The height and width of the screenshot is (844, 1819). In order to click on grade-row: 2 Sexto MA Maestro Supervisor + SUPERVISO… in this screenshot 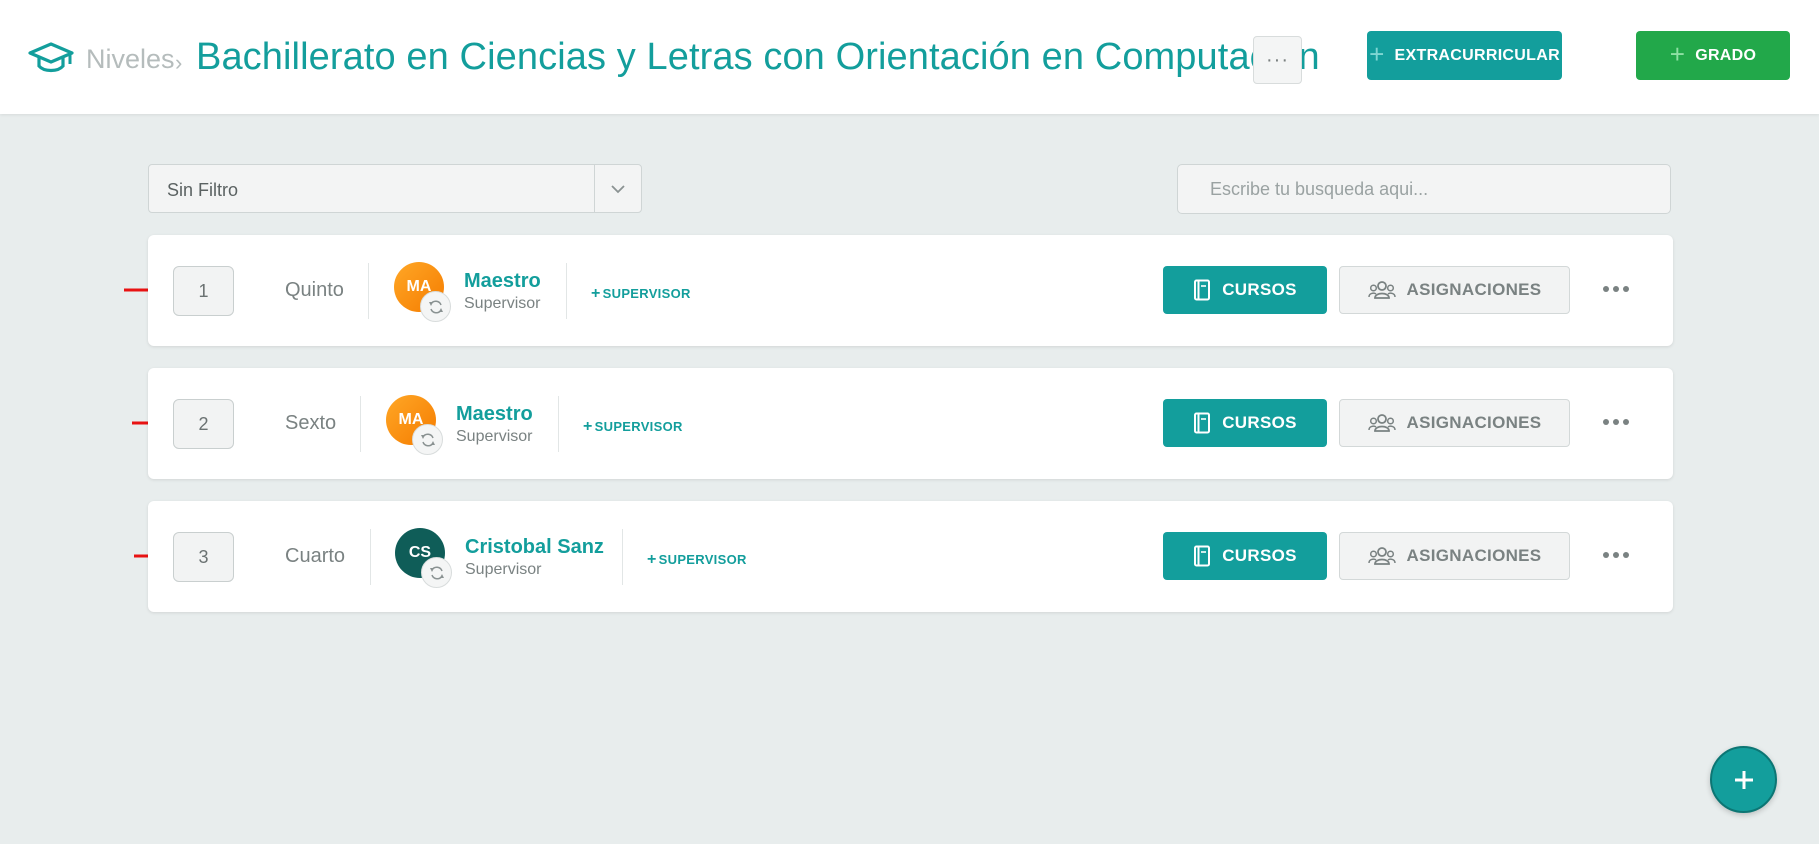, I will do `click(910, 423)`.